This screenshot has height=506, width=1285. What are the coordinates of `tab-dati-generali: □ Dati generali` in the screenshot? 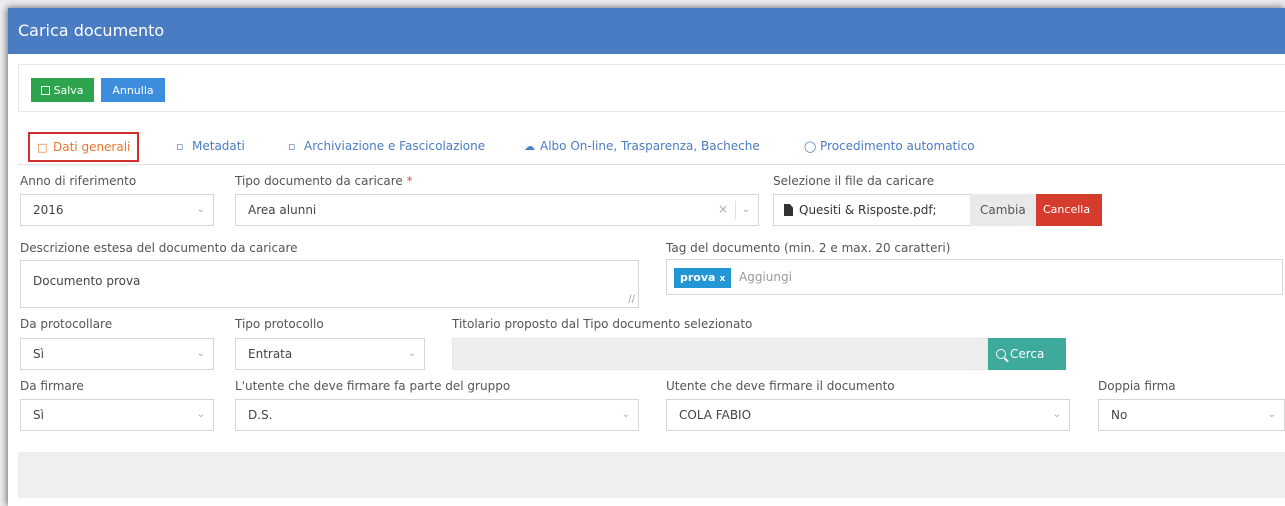 It's located at (84, 147).